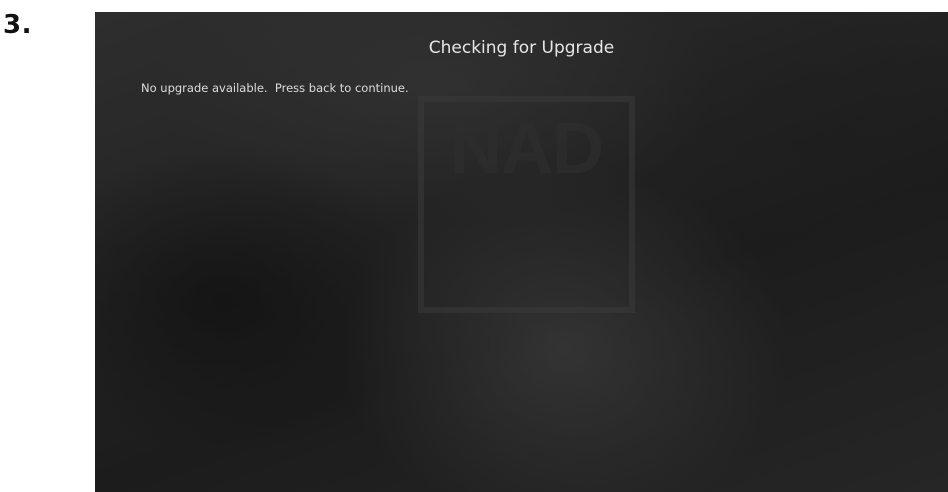  I want to click on step-number: 3., so click(17, 25).